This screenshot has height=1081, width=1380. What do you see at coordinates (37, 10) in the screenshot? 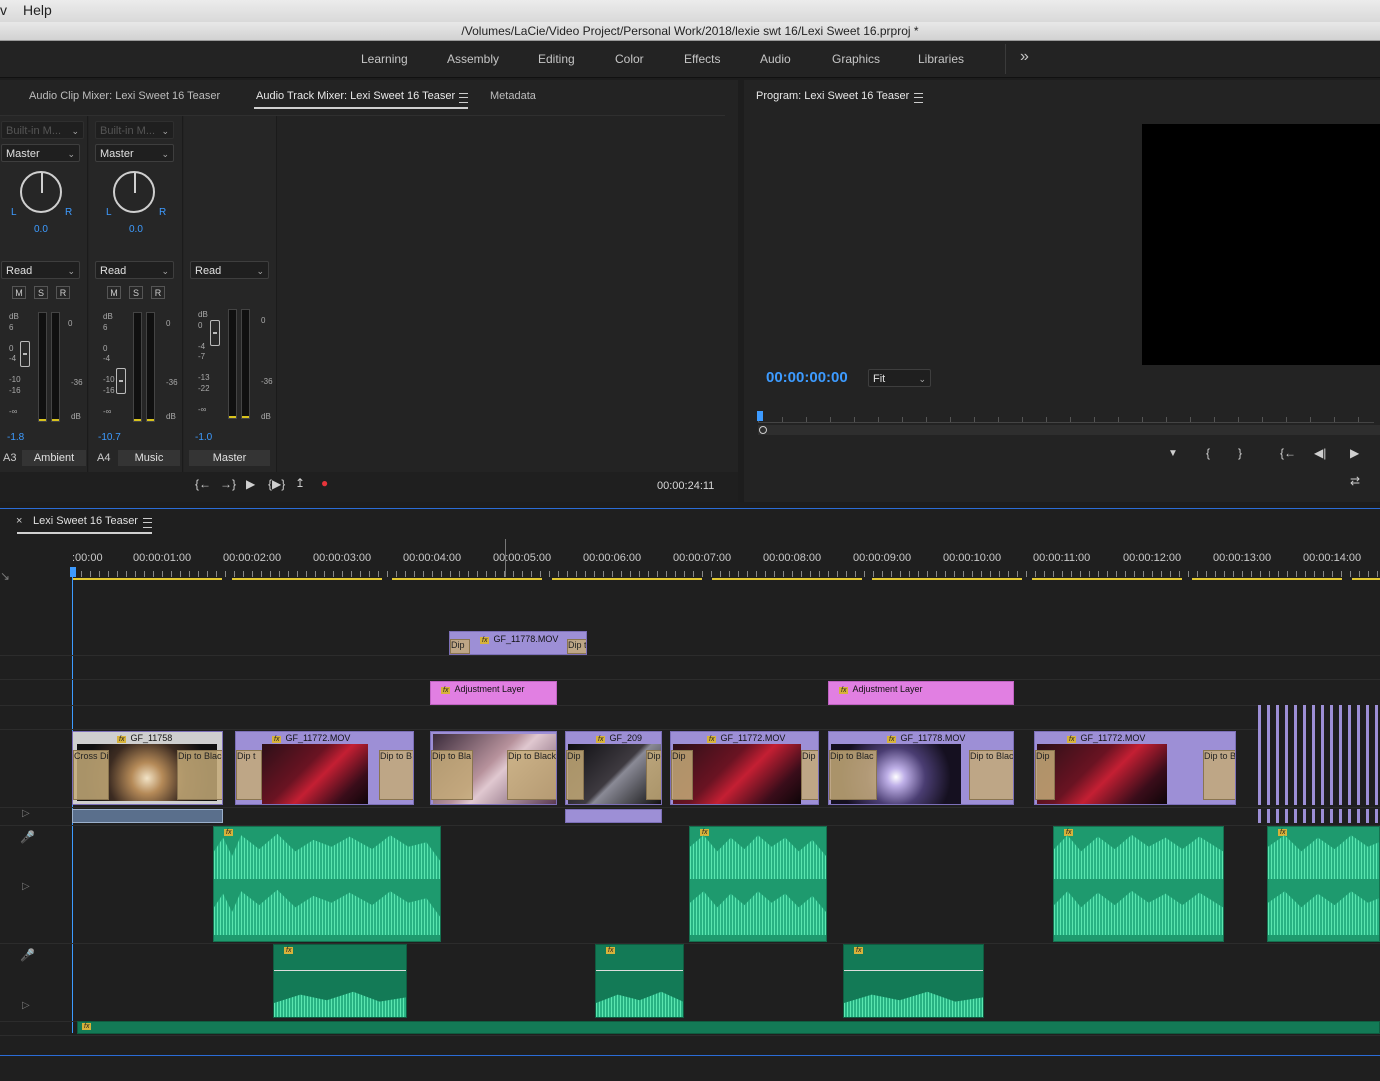
I see `menu-help: Help` at bounding box center [37, 10].